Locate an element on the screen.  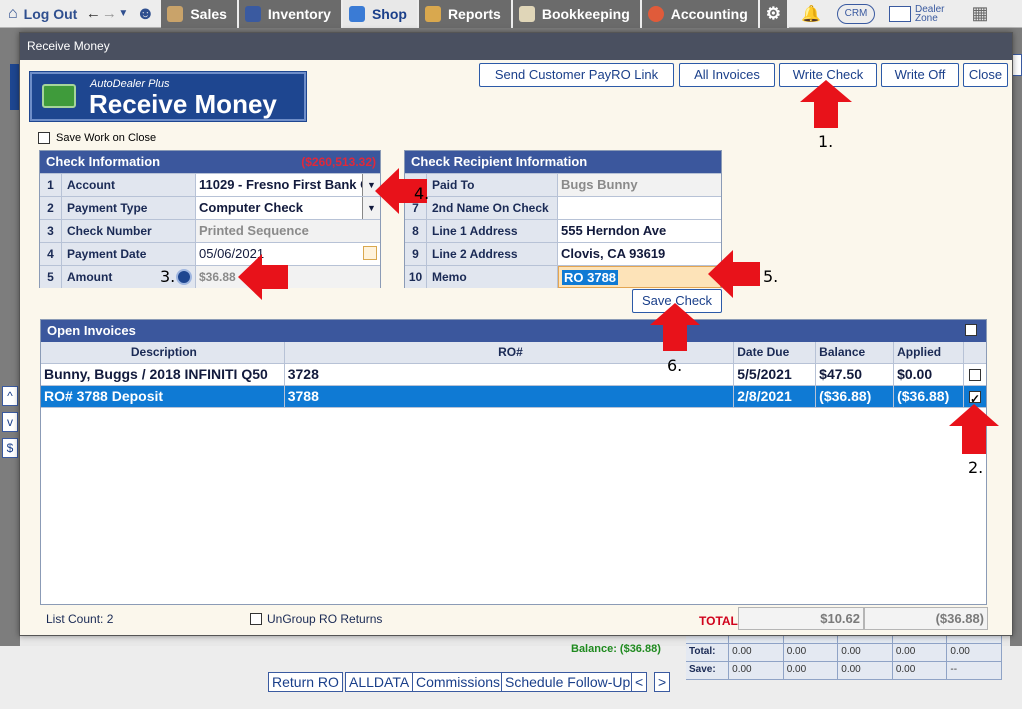
tab-shop: Shop is located at coordinates (380, 14).